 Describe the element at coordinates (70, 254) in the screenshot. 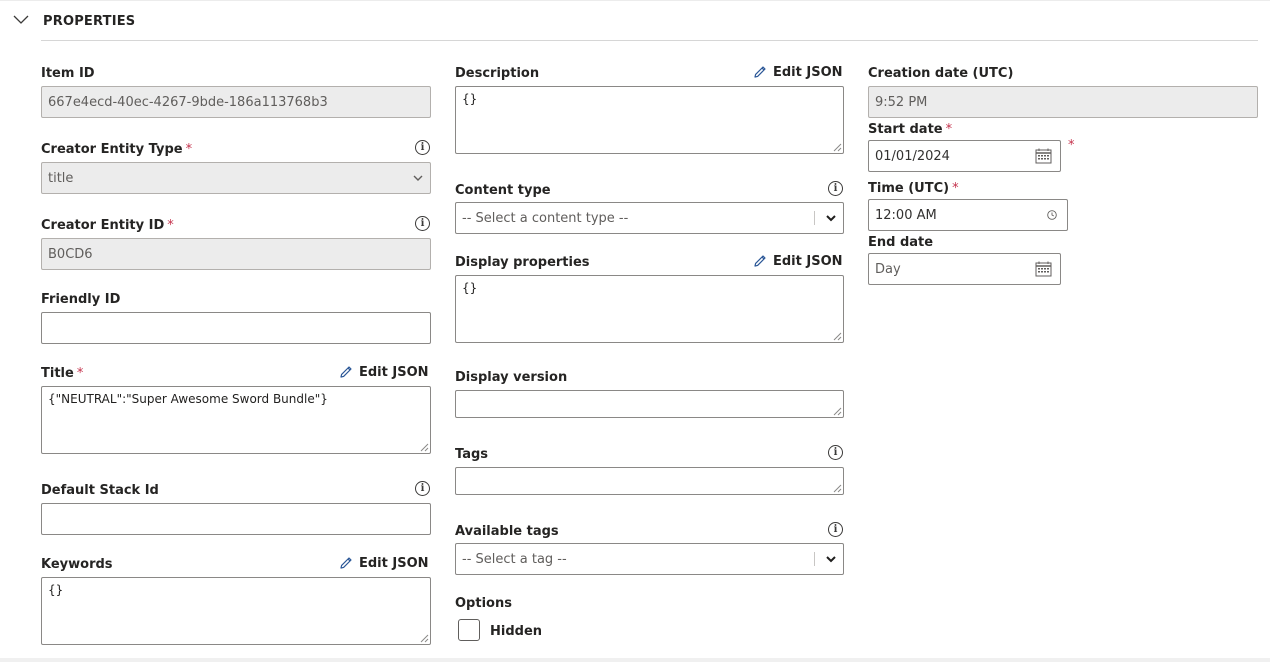

I see `creator-entity-id-value: B0CD6` at that location.